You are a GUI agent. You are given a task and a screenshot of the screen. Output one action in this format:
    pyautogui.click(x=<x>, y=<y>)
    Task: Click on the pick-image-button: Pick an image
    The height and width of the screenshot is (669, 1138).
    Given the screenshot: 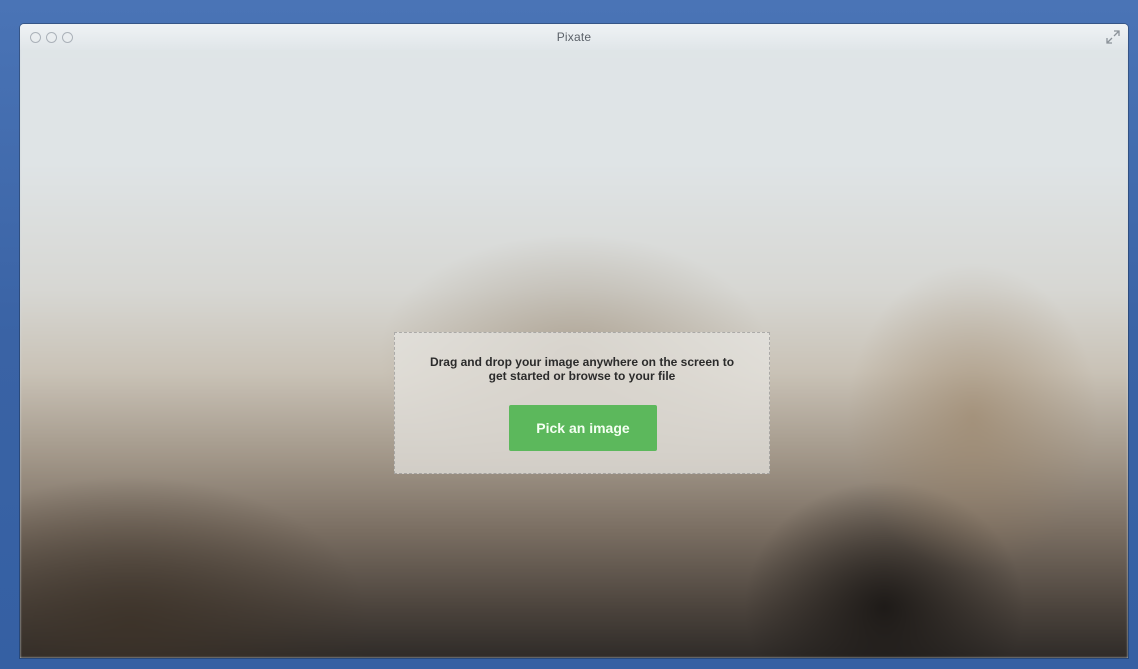 What is the action you would take?
    pyautogui.click(x=583, y=428)
    